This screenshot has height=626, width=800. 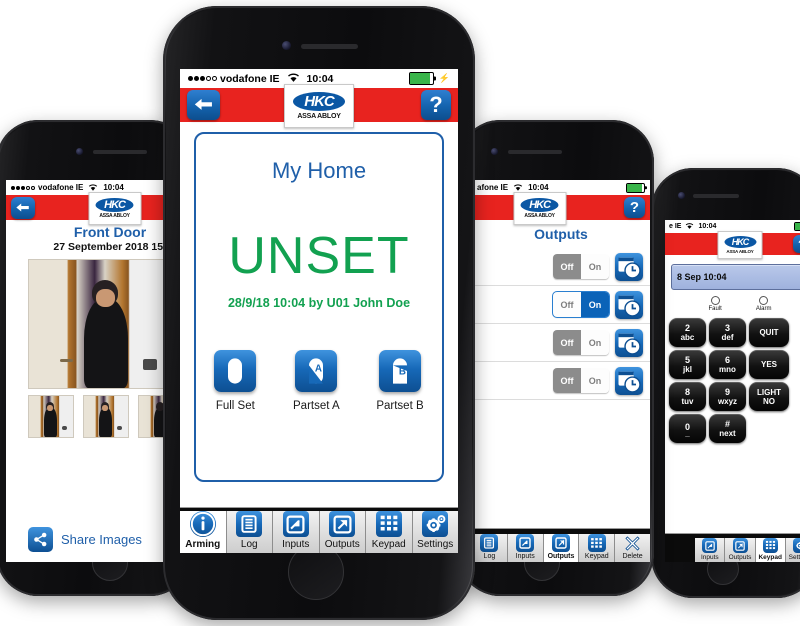 I want to click on status-time: 10:04, so click(x=113, y=187).